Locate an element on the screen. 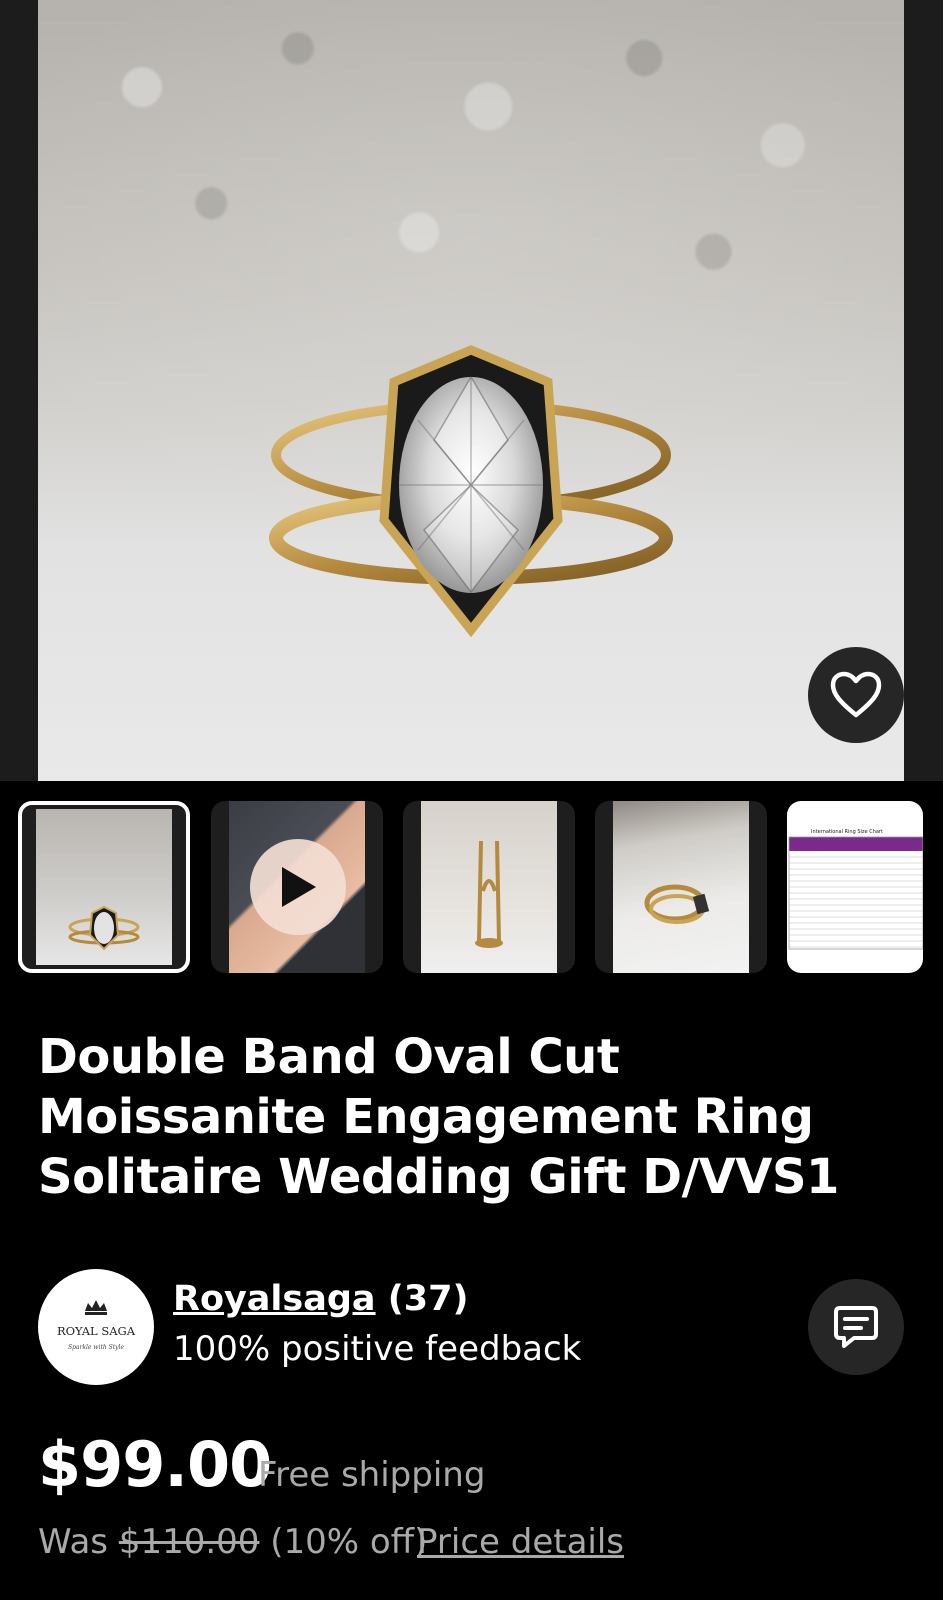  heart-icon is located at coordinates (856, 694).